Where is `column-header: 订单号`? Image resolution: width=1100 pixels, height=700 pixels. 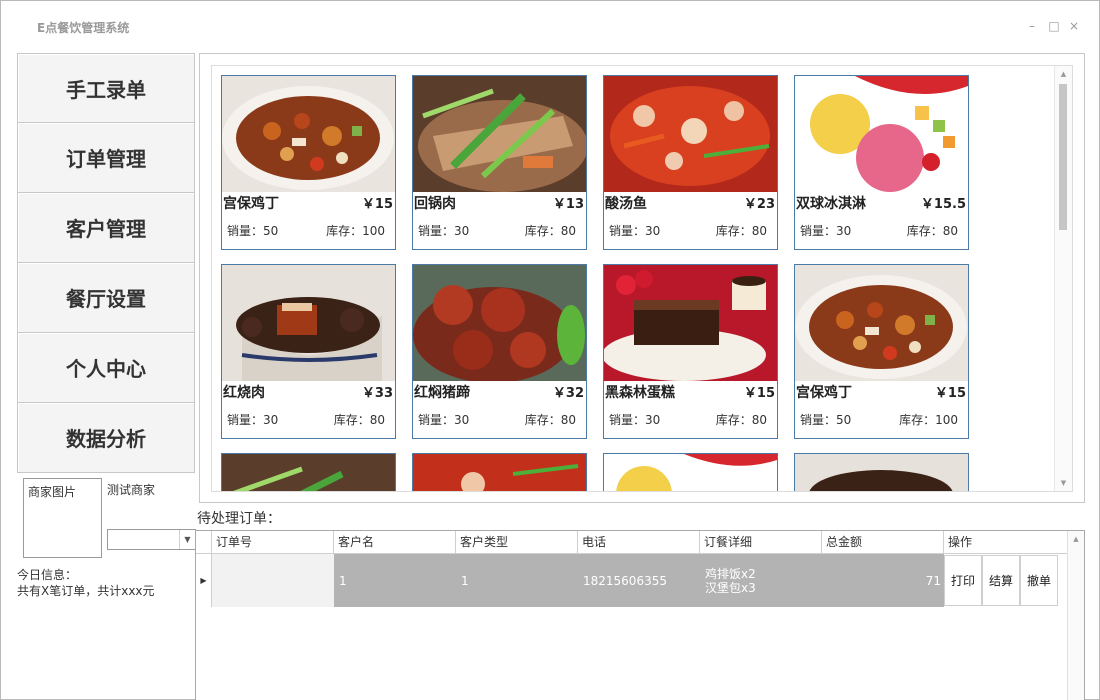
column-header: 订单号 is located at coordinates (273, 542).